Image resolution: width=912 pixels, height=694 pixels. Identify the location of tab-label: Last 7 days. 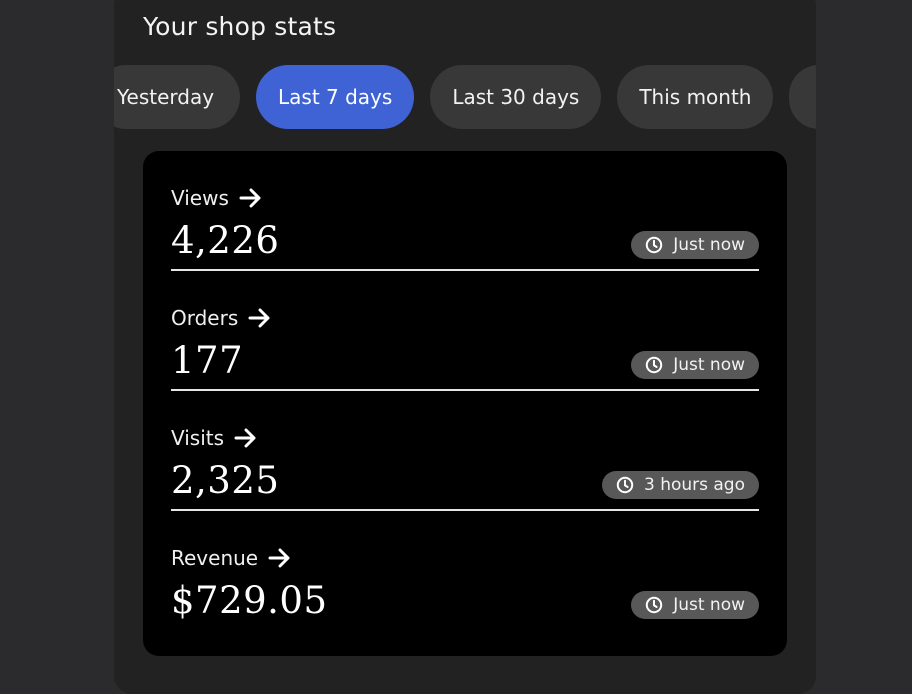
(335, 97).